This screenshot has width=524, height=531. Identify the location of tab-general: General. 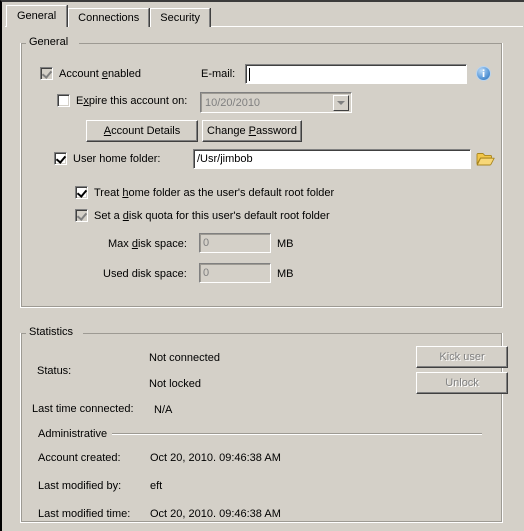
(37, 16).